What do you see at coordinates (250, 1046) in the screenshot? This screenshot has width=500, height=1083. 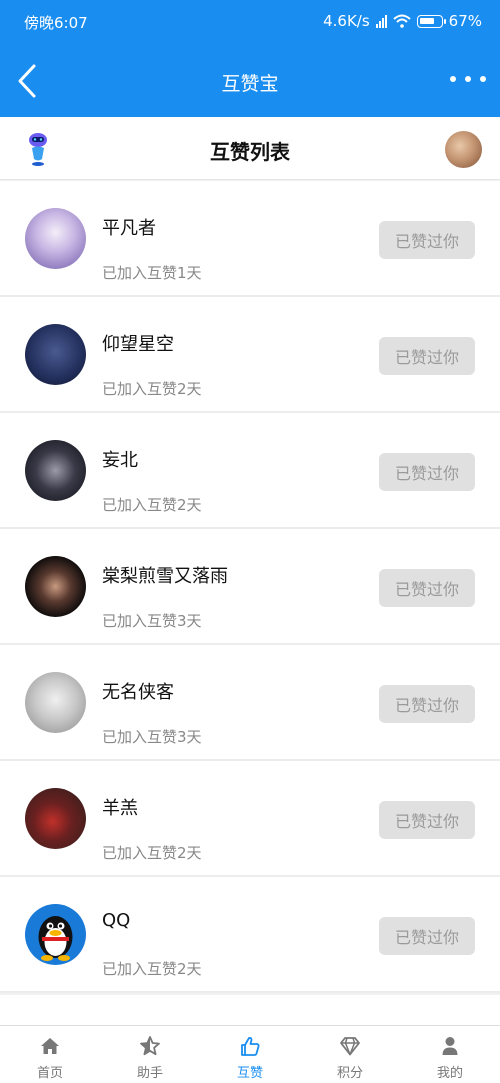 I see `thumbs-up-icon` at bounding box center [250, 1046].